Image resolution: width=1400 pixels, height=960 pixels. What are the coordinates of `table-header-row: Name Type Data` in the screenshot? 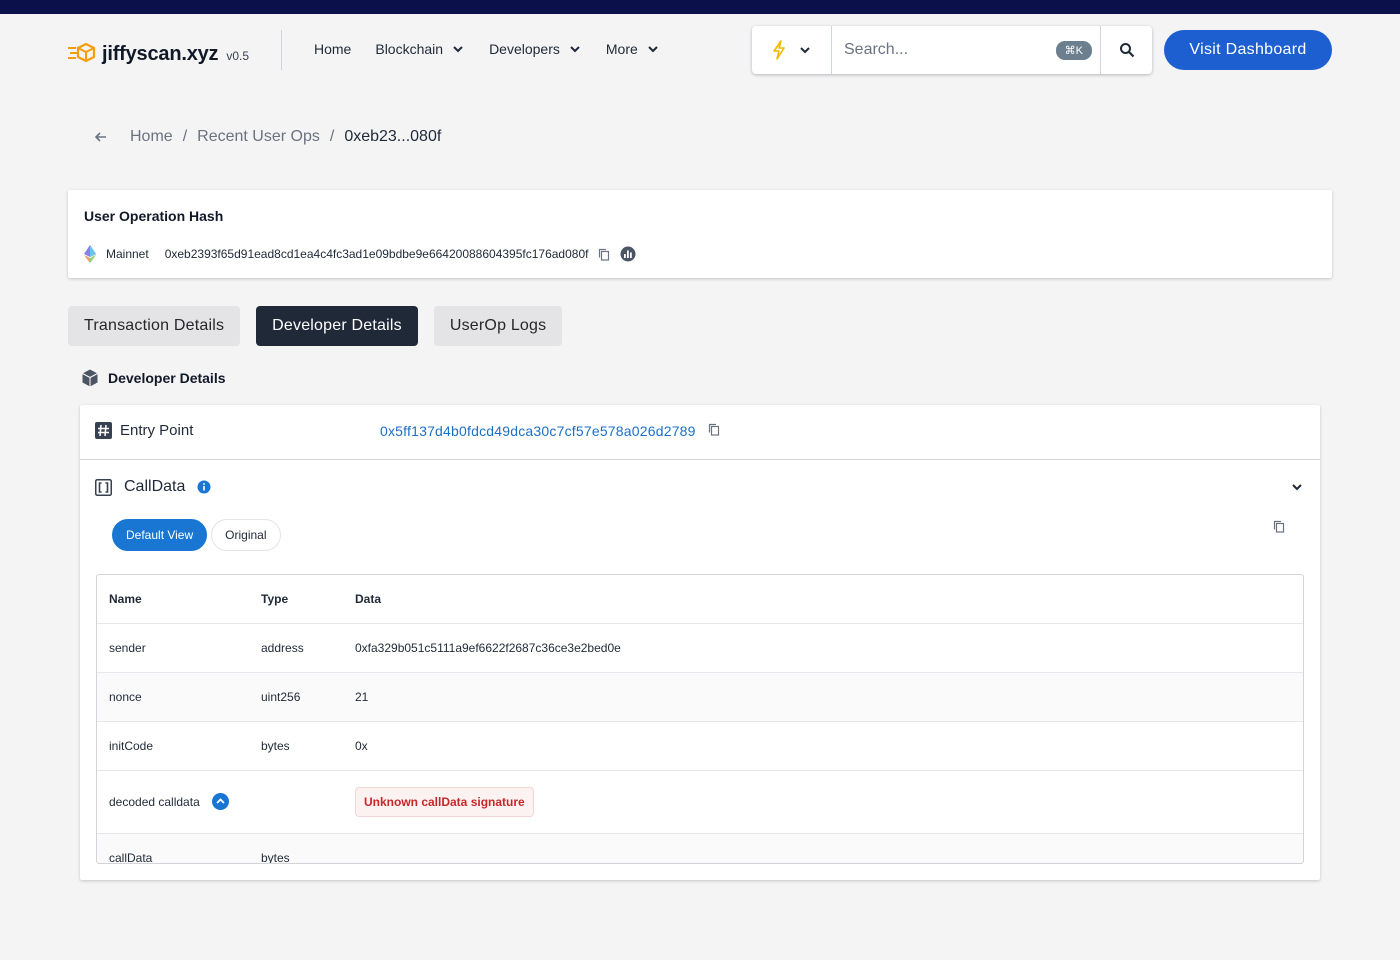 It's located at (700, 599).